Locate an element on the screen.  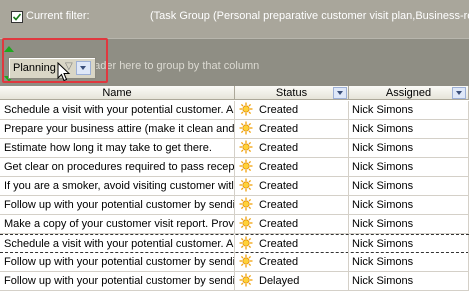
column-header-name: Name is located at coordinates (117, 93).